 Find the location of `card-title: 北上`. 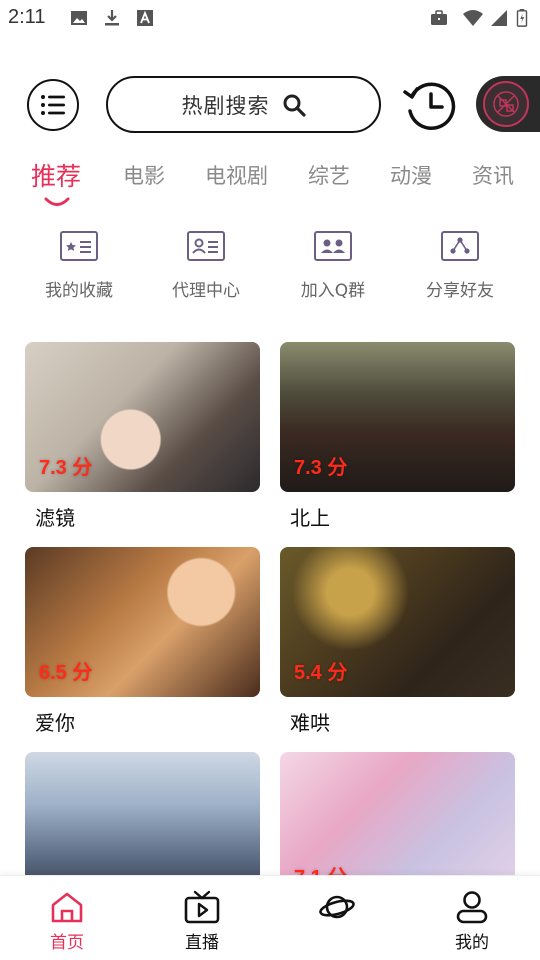

card-title: 北上 is located at coordinates (310, 518).